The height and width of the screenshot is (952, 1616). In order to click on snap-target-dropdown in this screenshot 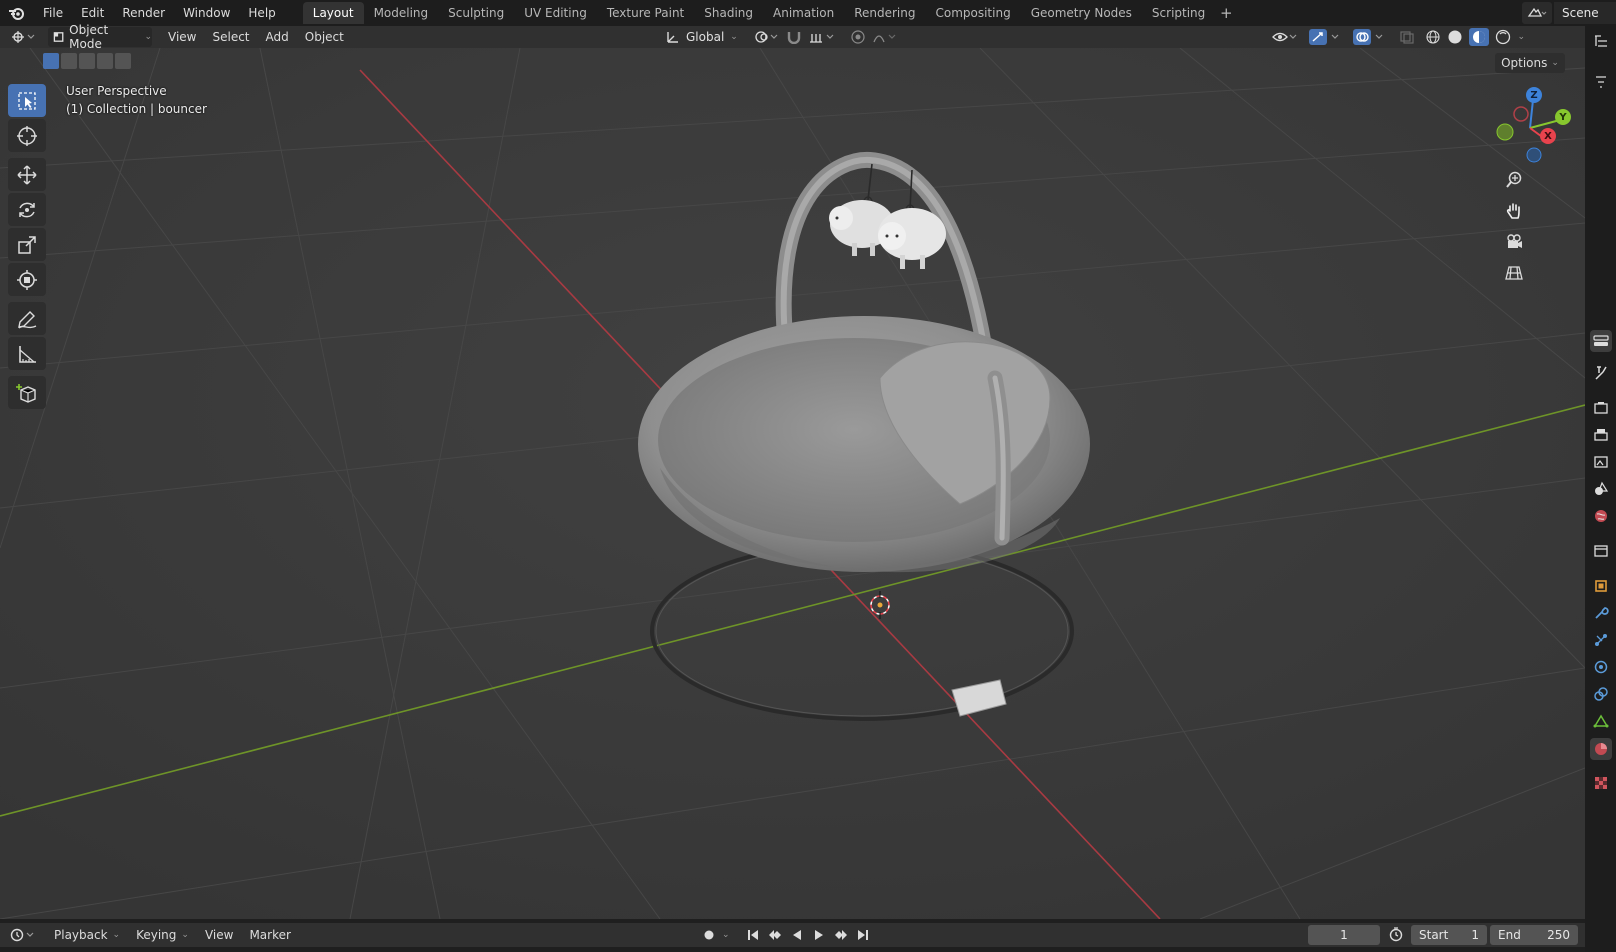, I will do `click(822, 37)`.